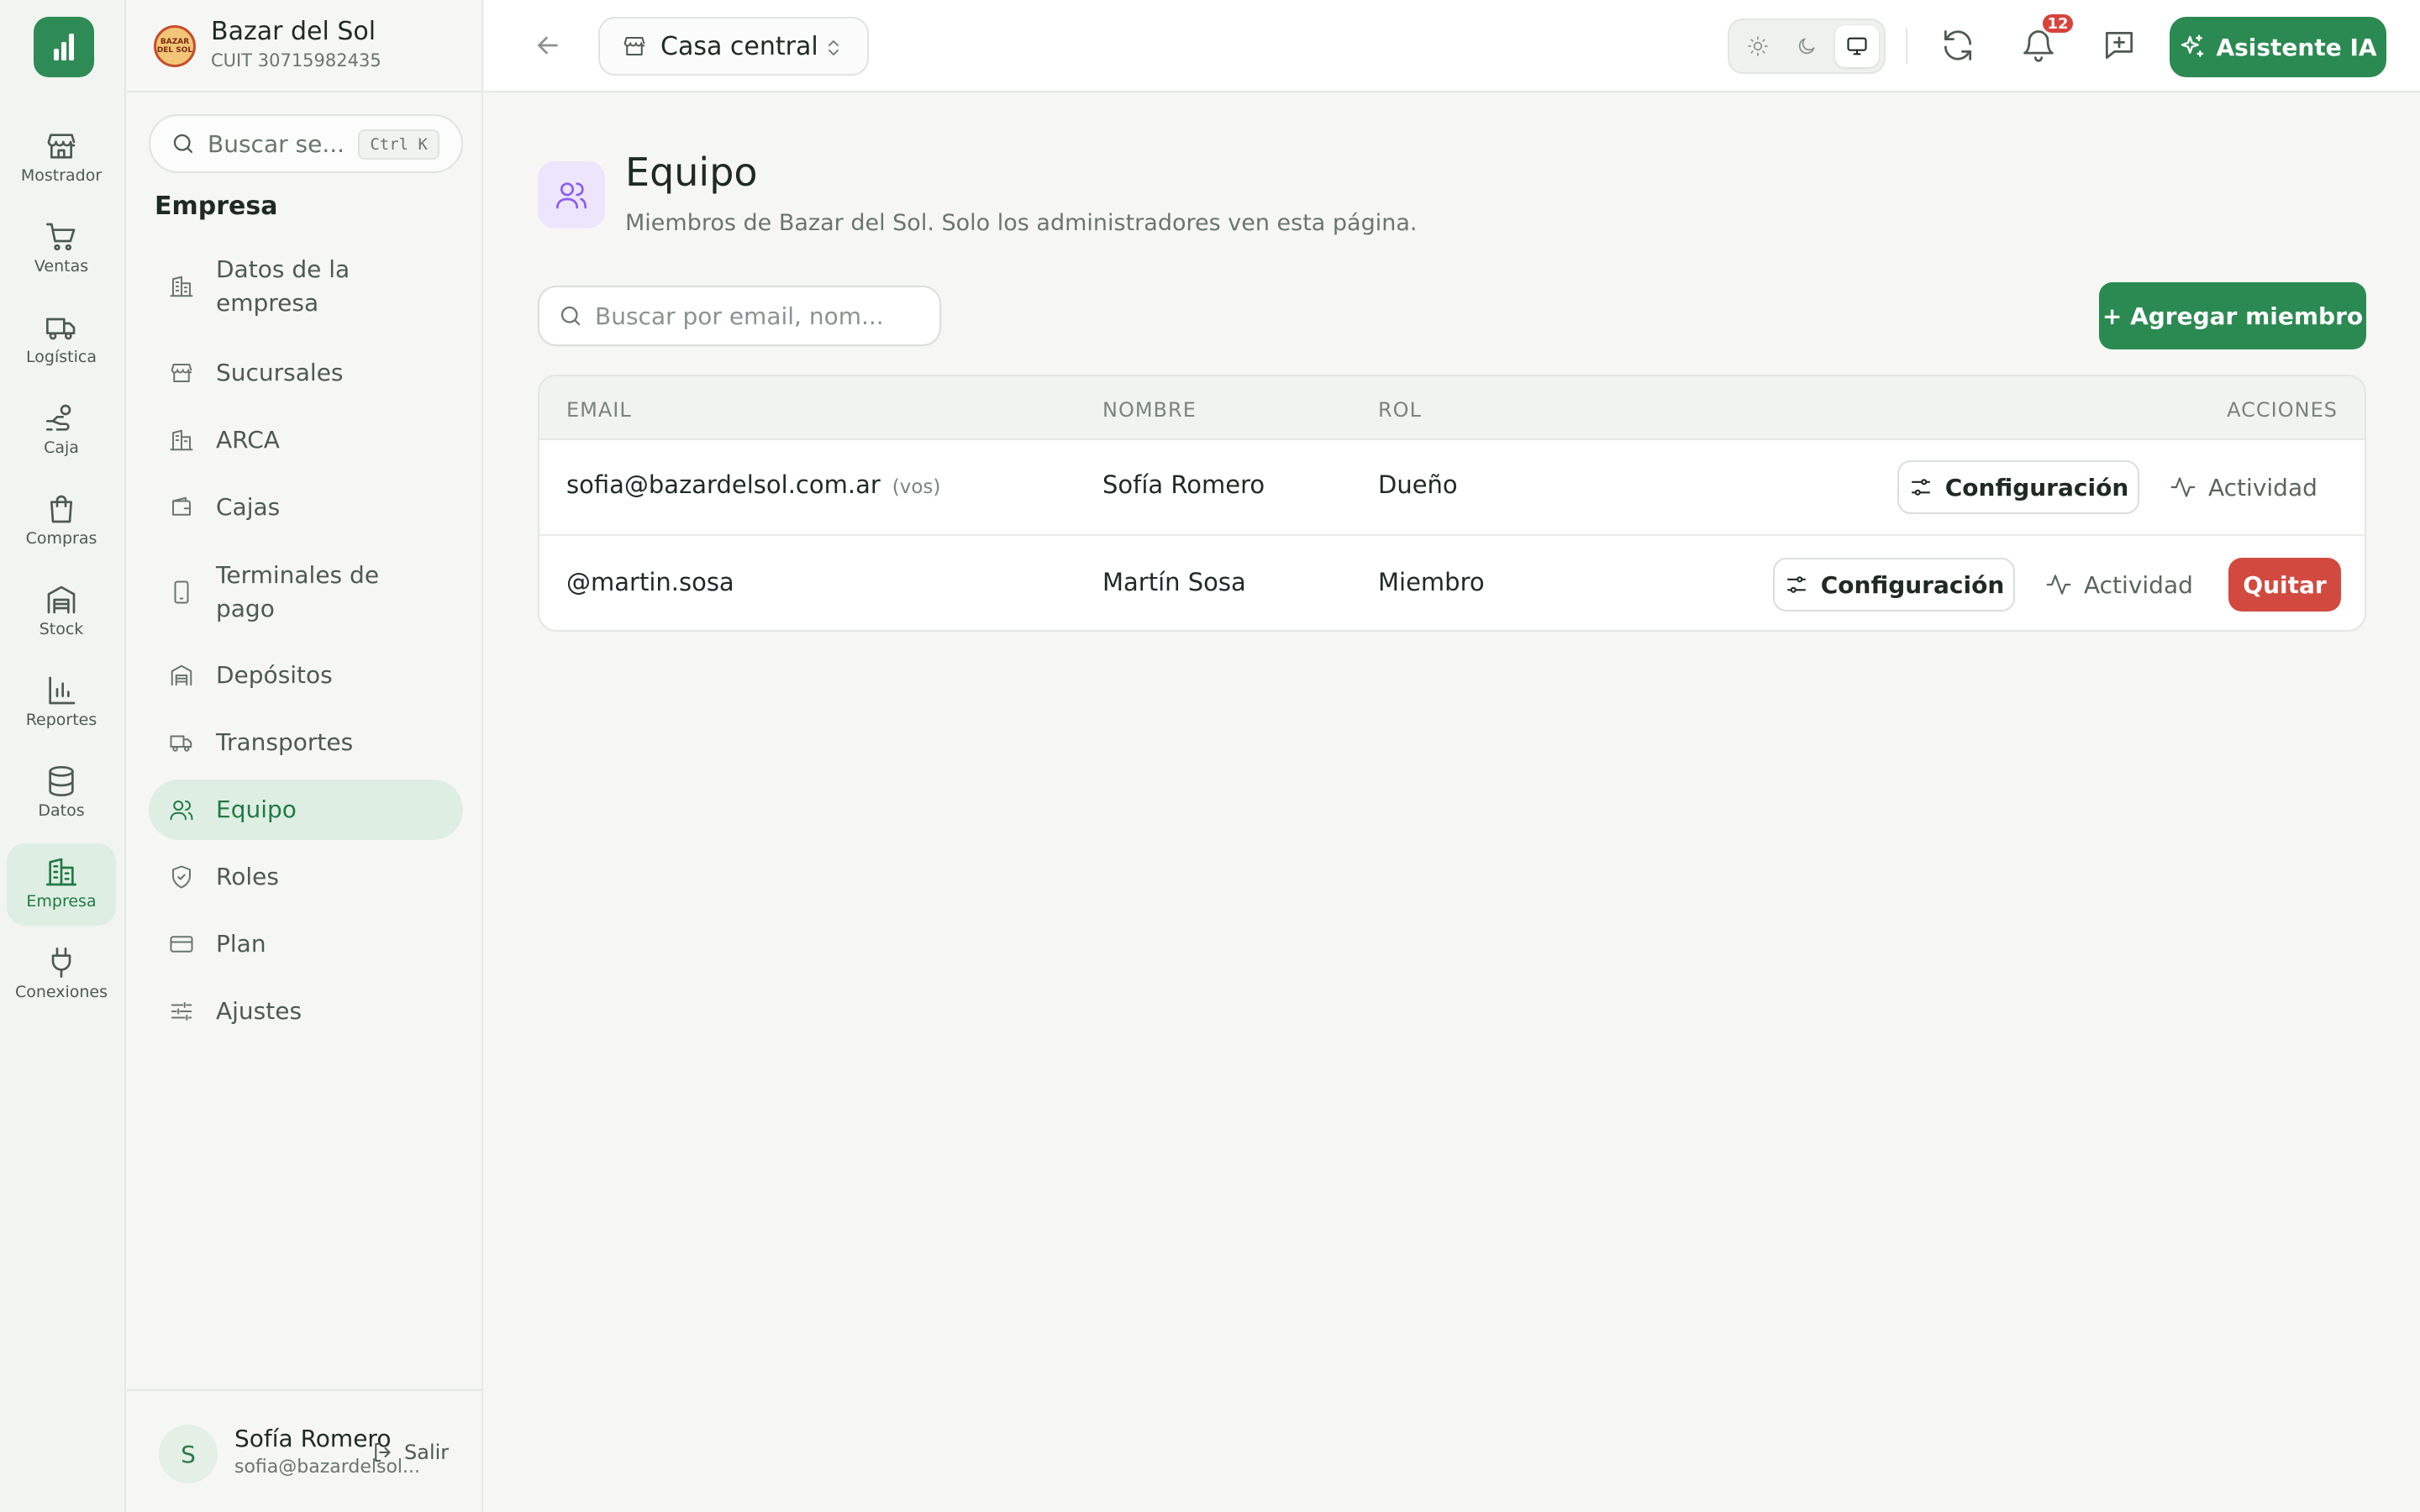 This screenshot has height=1512, width=2420. Describe the element at coordinates (427, 1452) in the screenshot. I see `logout-label: Salir` at that location.